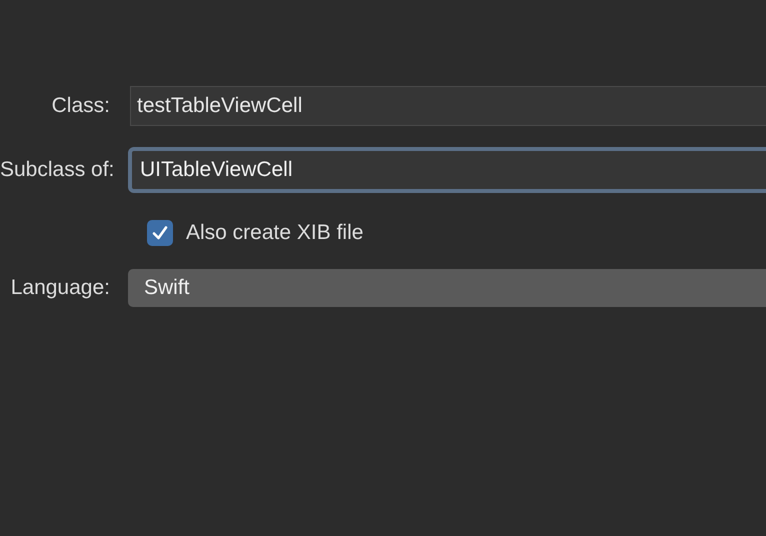  I want to click on checkmark-icon, so click(160, 233).